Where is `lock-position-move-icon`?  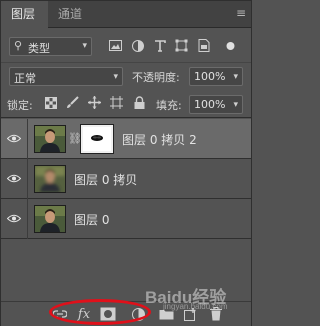 lock-position-move-icon is located at coordinates (94, 102).